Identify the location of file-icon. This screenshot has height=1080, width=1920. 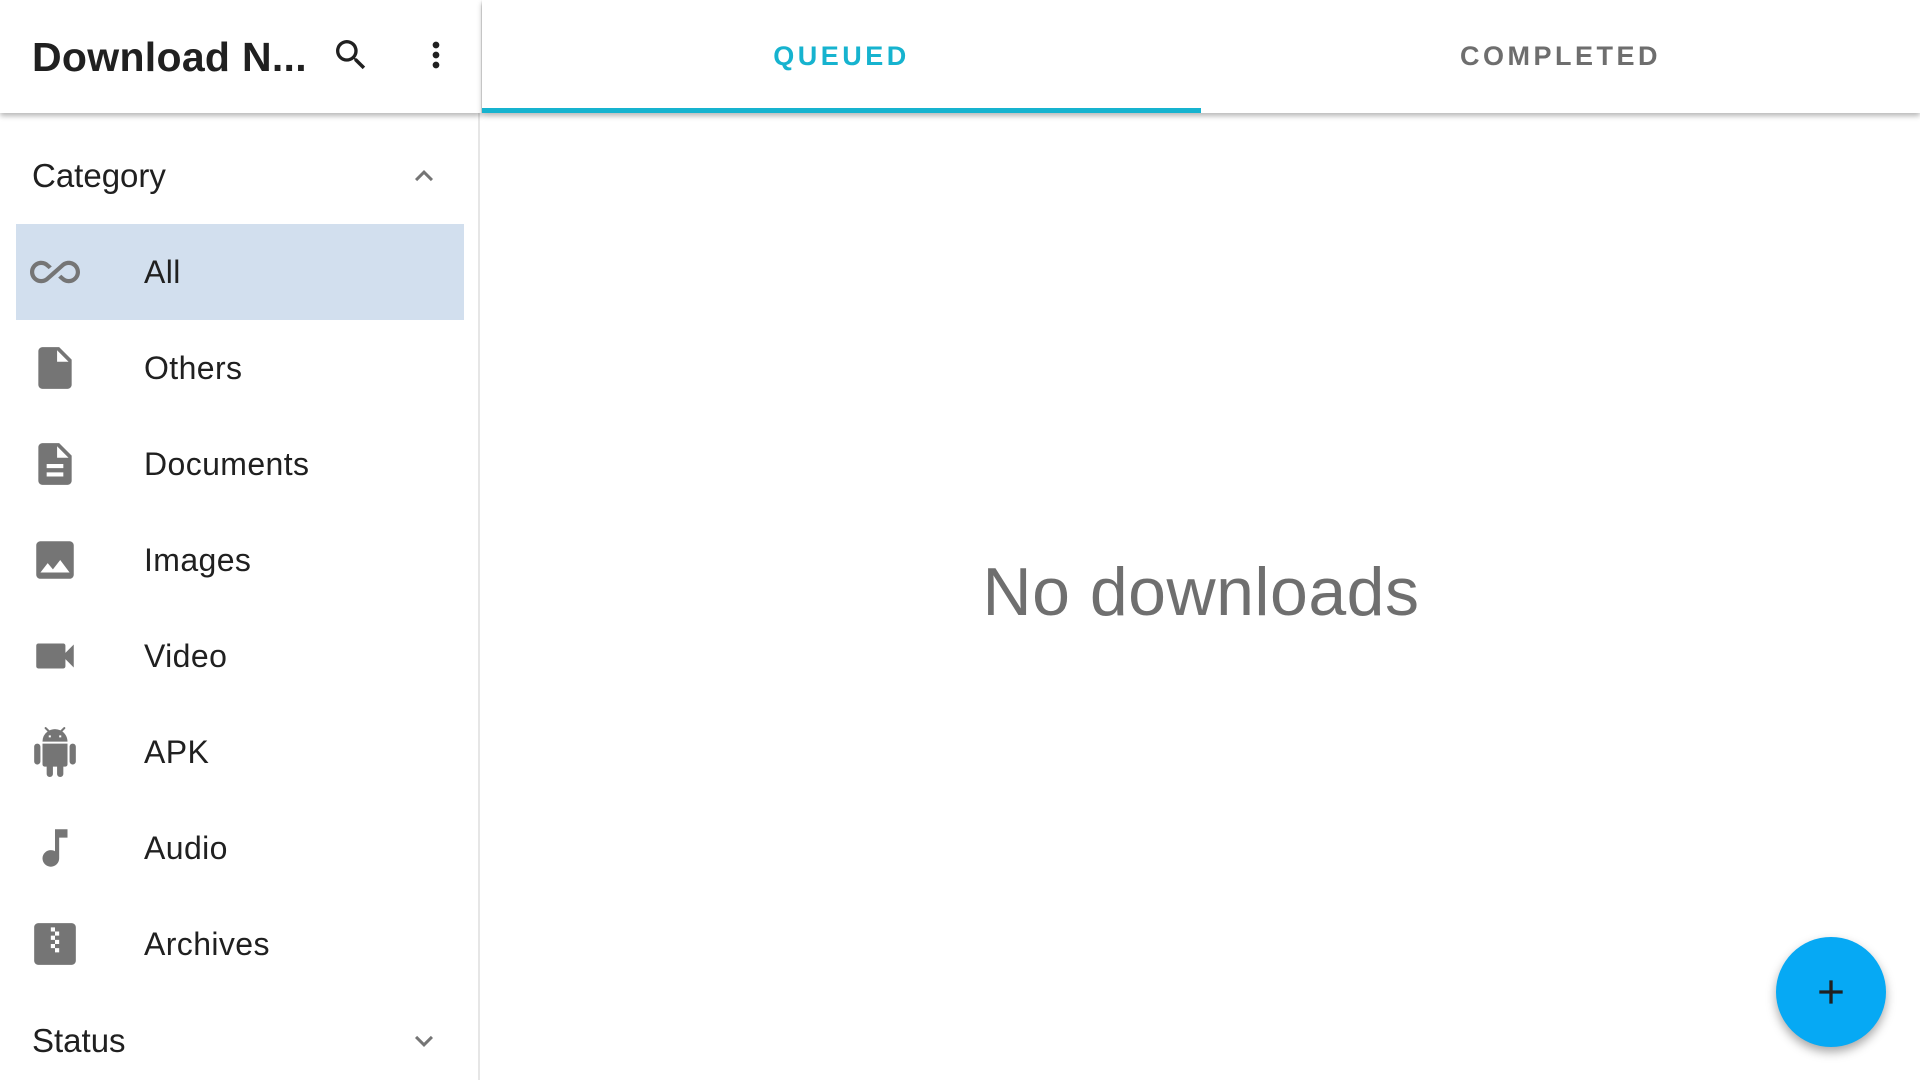
(55, 368).